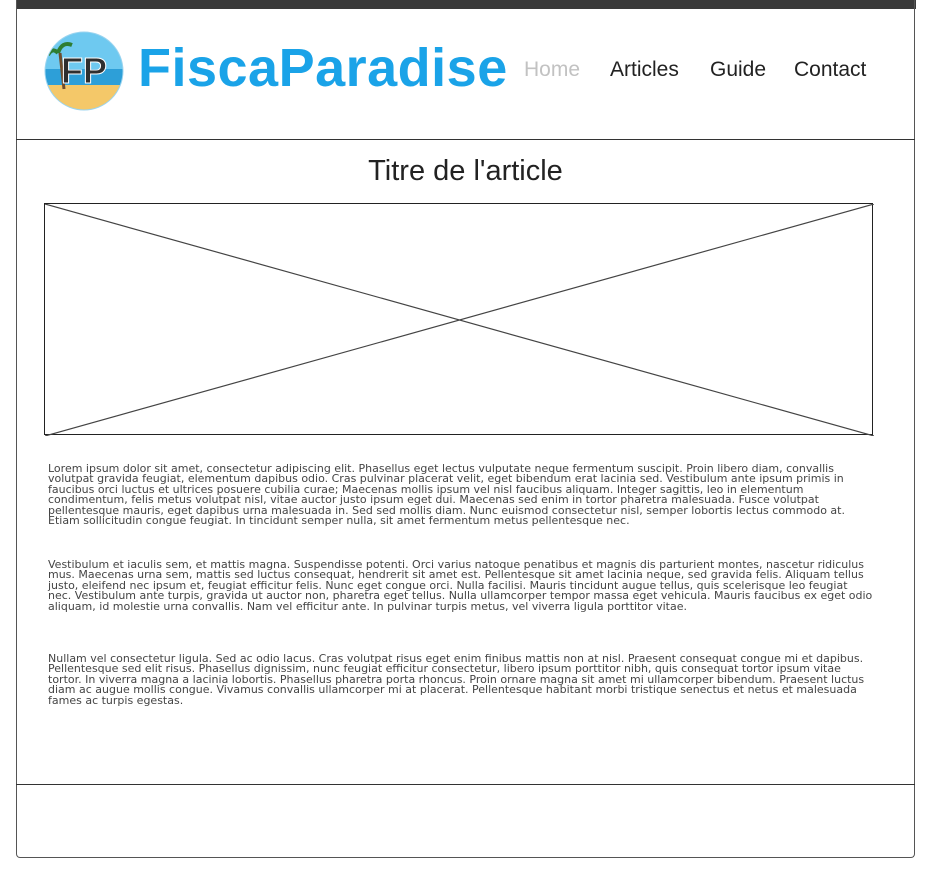  What do you see at coordinates (465, 171) in the screenshot?
I see `article-title: Titre de l'article` at bounding box center [465, 171].